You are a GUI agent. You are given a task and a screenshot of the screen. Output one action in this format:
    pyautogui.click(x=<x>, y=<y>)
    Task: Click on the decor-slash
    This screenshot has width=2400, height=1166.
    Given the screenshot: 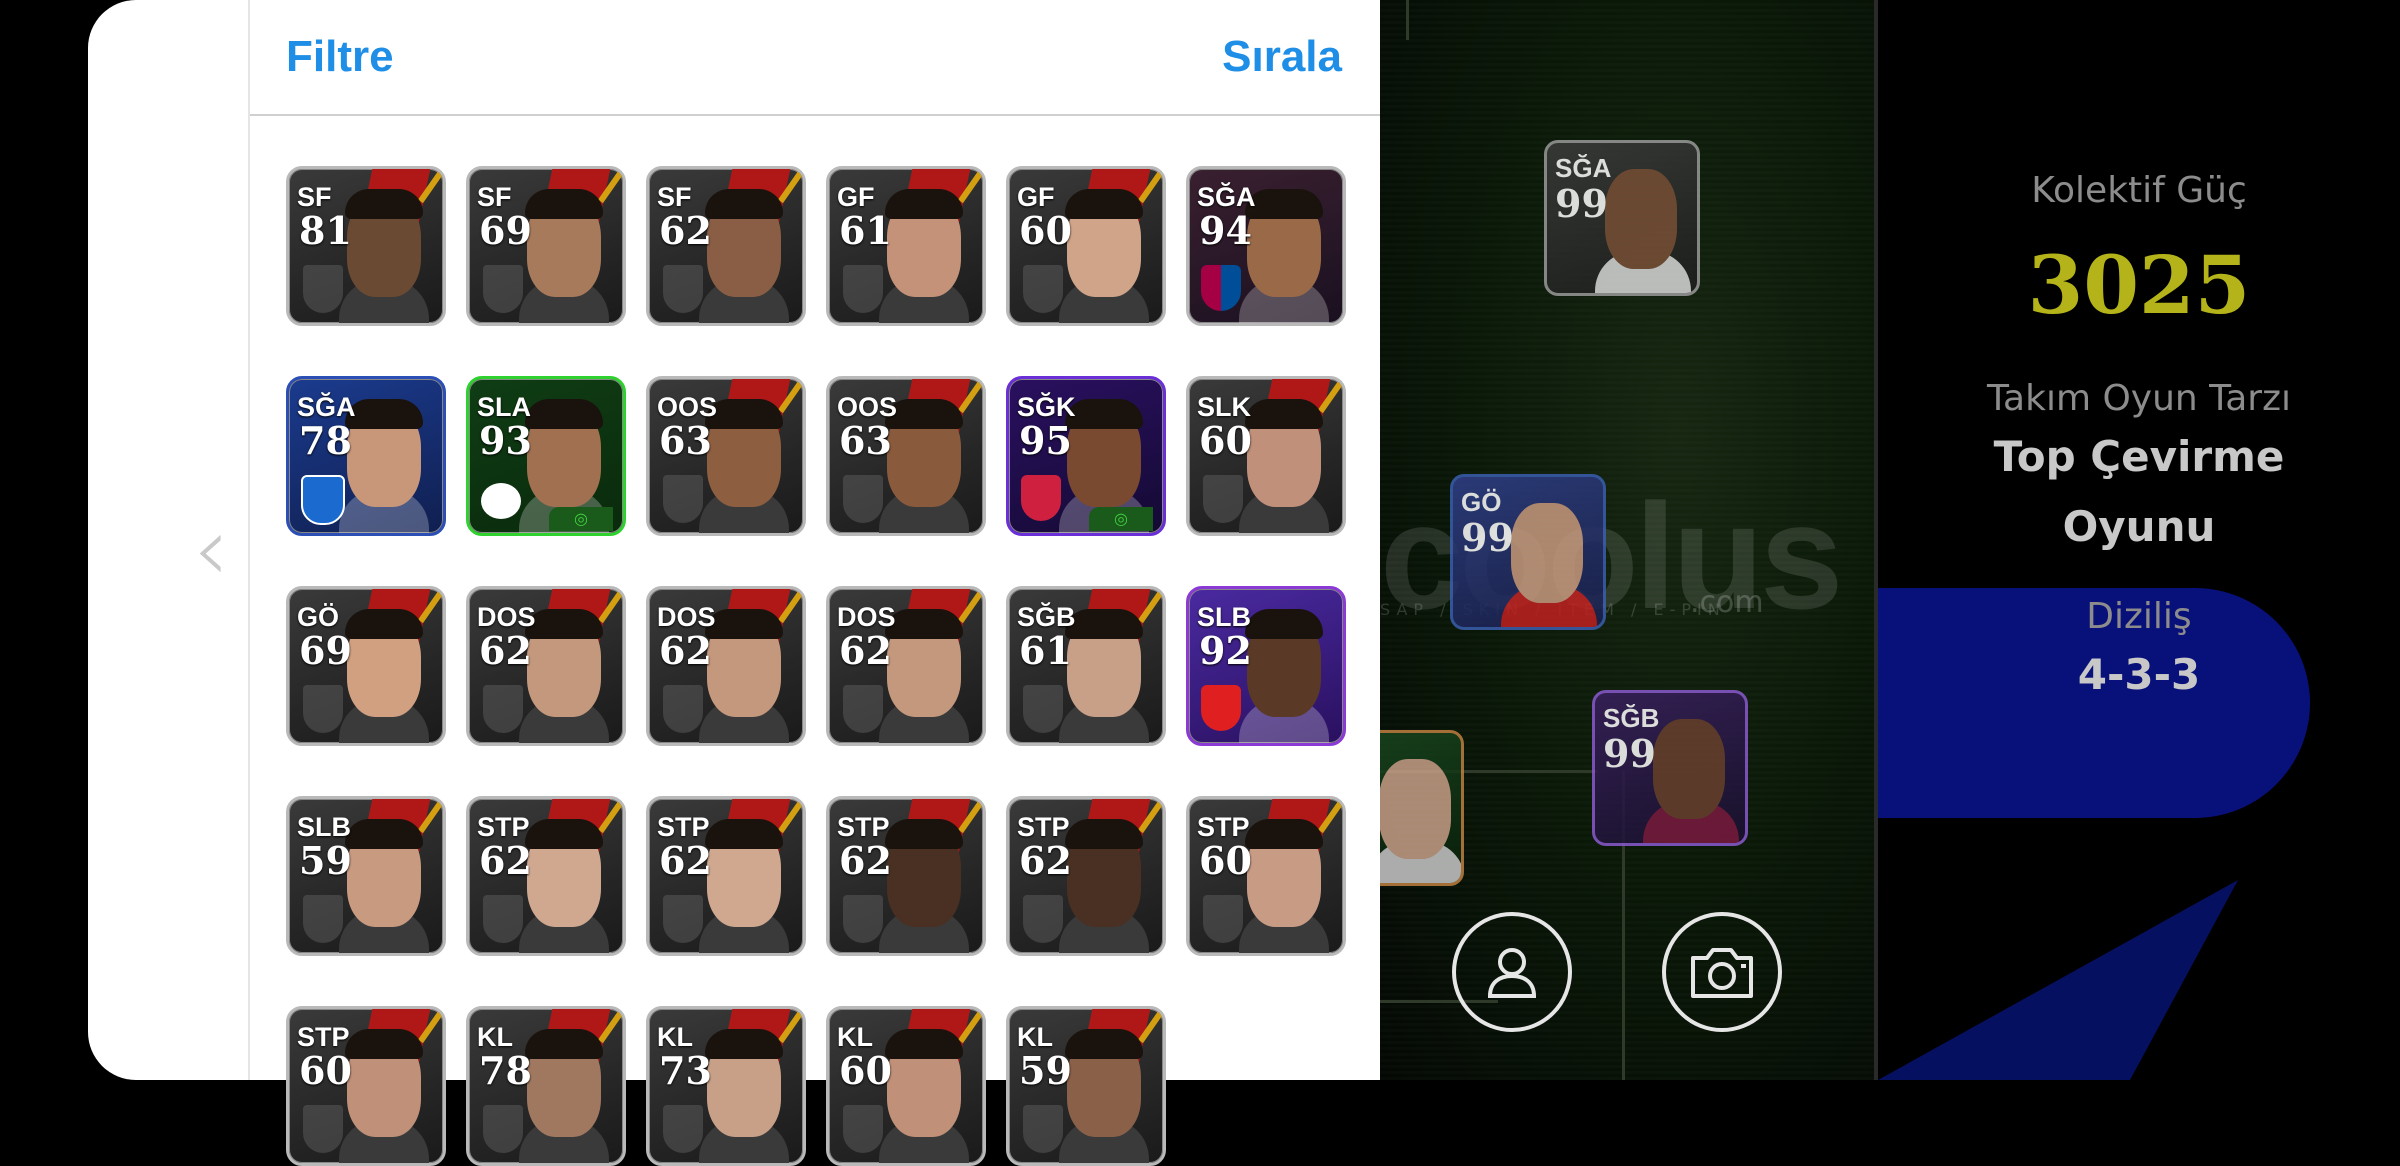 What is the action you would take?
    pyautogui.click(x=2058, y=980)
    